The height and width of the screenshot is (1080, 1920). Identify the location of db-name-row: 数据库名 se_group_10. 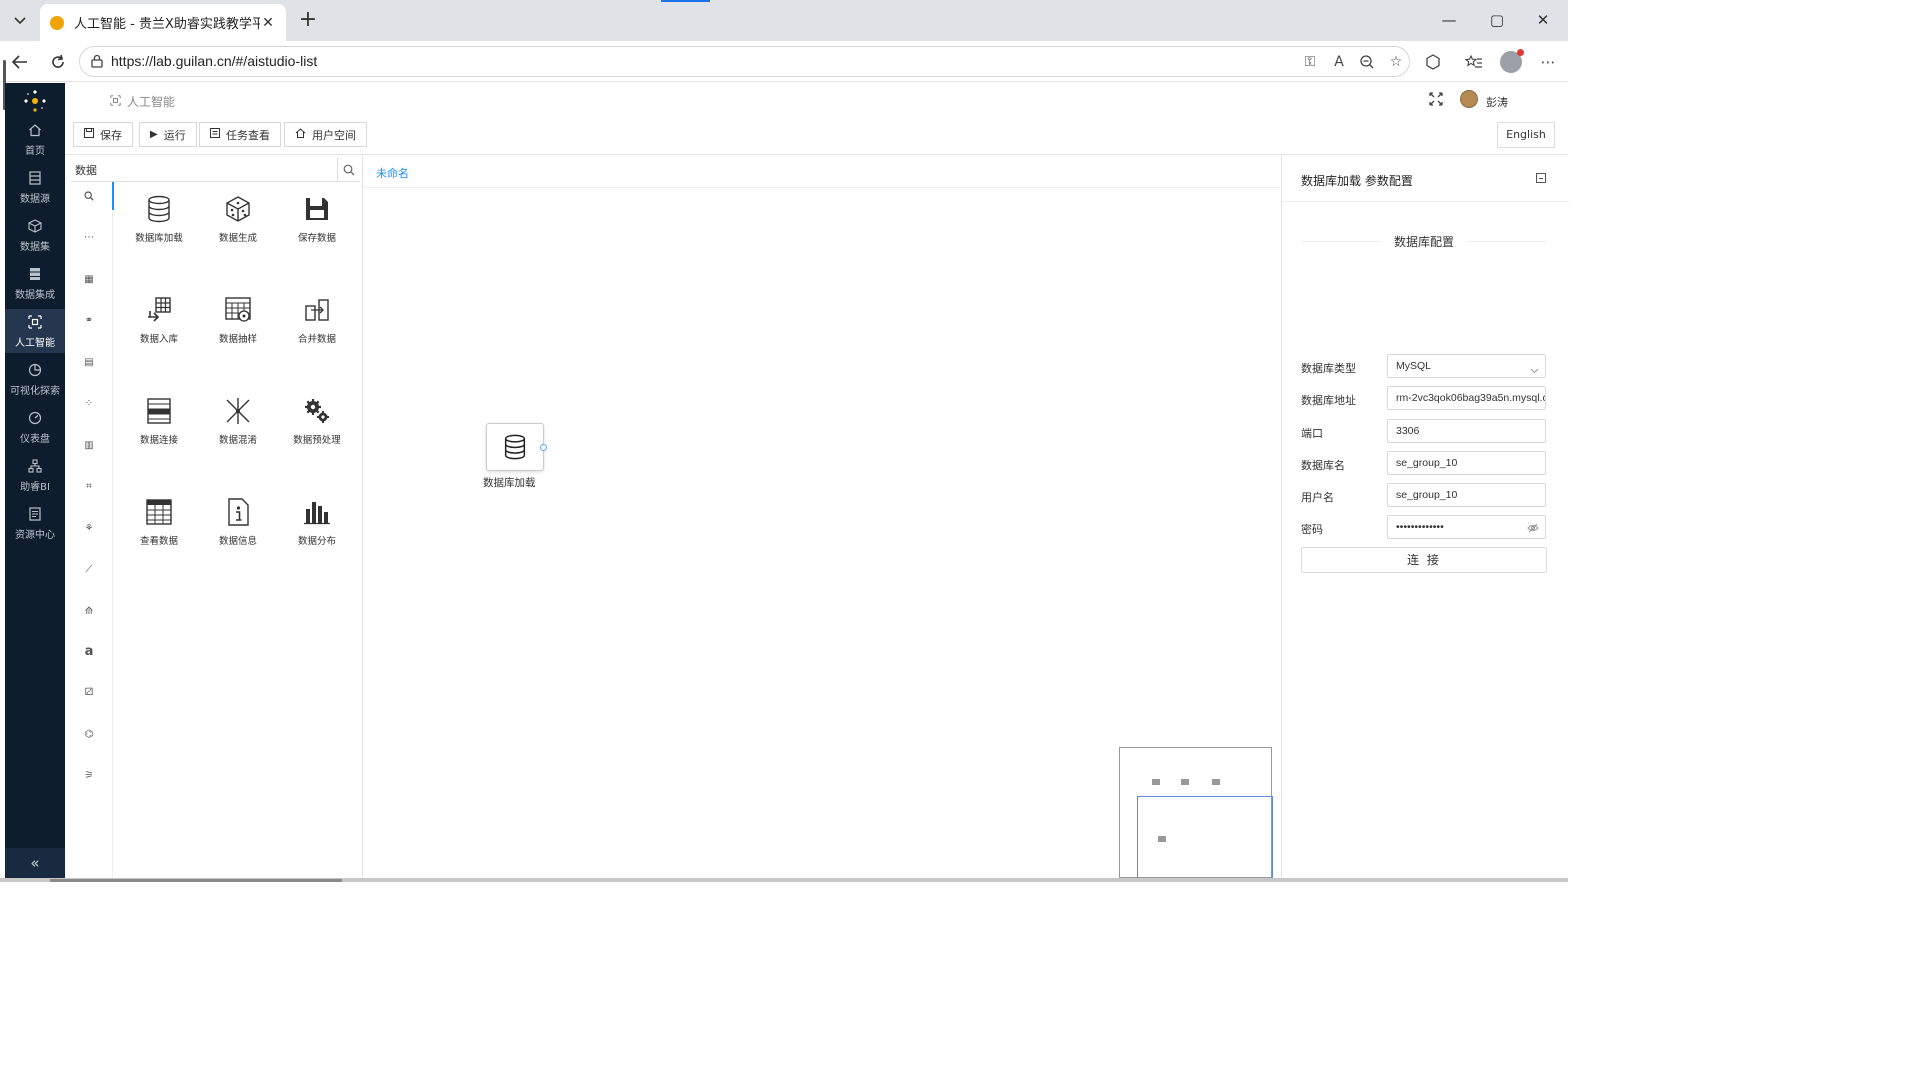
(1424, 464).